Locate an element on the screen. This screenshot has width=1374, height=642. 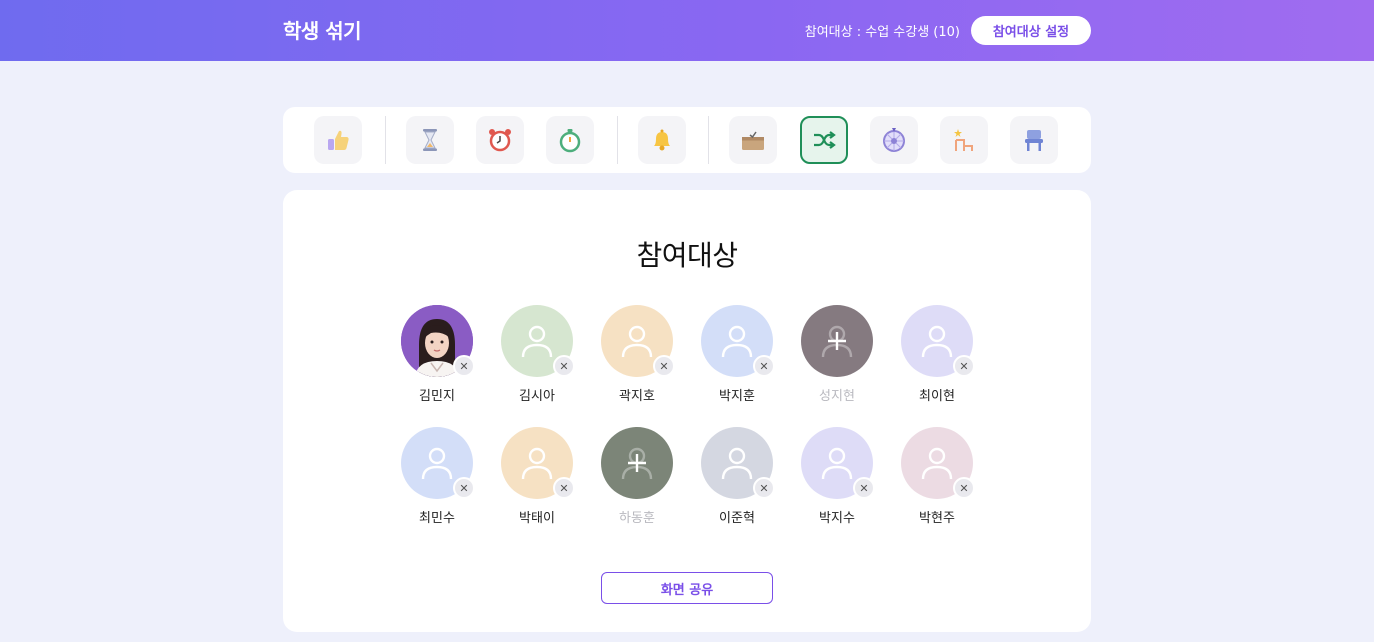
thumbs-up-icon is located at coordinates (338, 140).